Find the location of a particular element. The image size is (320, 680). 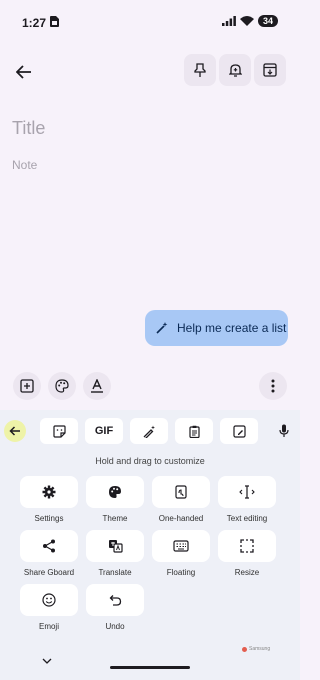

clipboard-icon is located at coordinates (194, 431).